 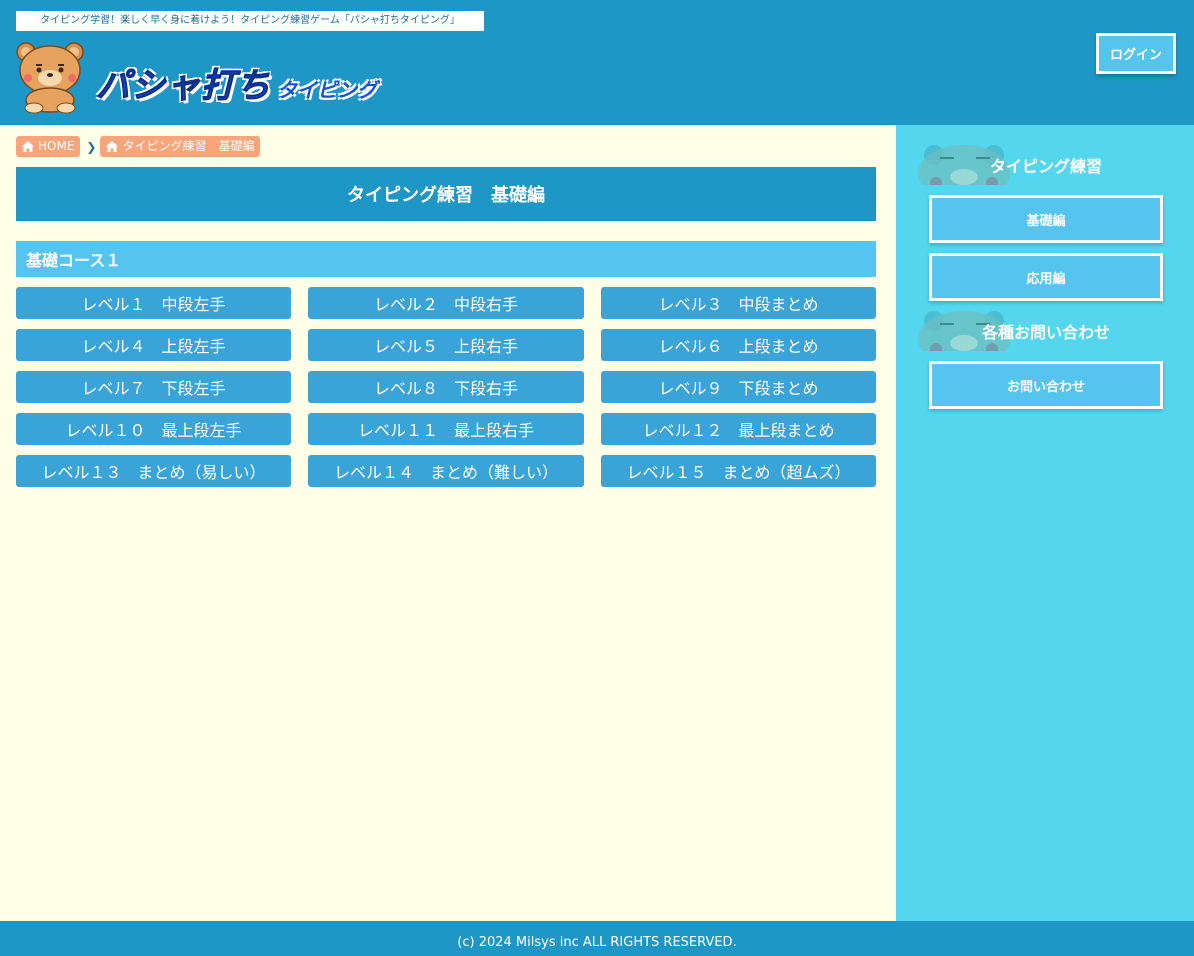 I want to click on sidebar-heading-label: タイピング練習, so click(x=1046, y=166).